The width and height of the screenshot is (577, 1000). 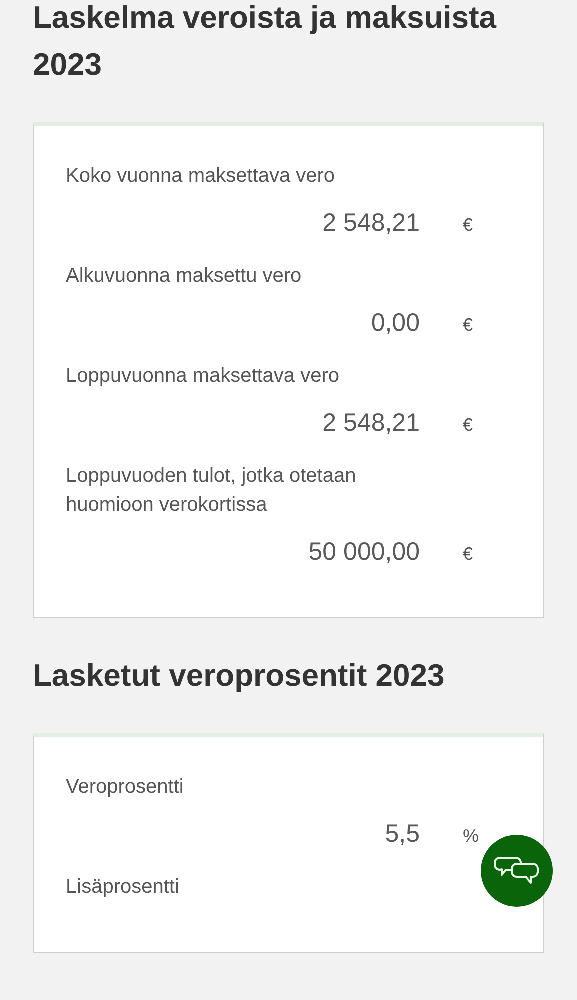 I want to click on field-label: Loppuvuonna maksettava vero, so click(x=203, y=376).